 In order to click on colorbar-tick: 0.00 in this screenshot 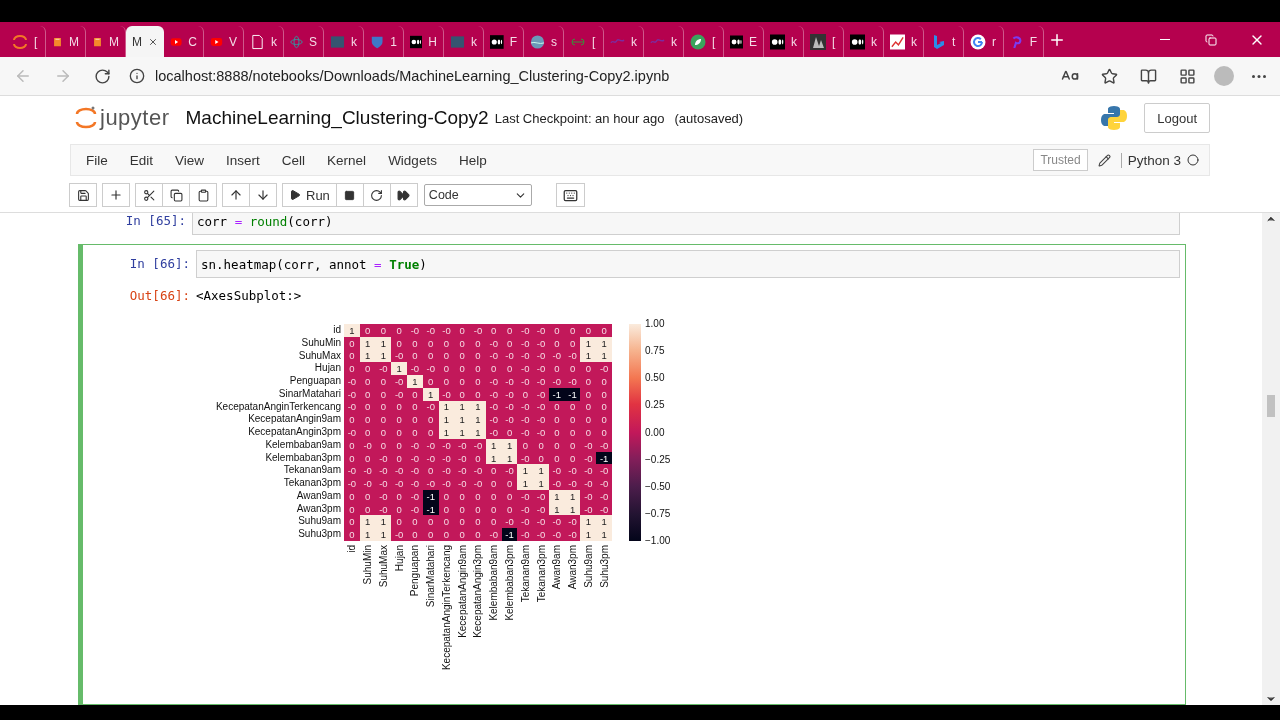, I will do `click(655, 432)`.